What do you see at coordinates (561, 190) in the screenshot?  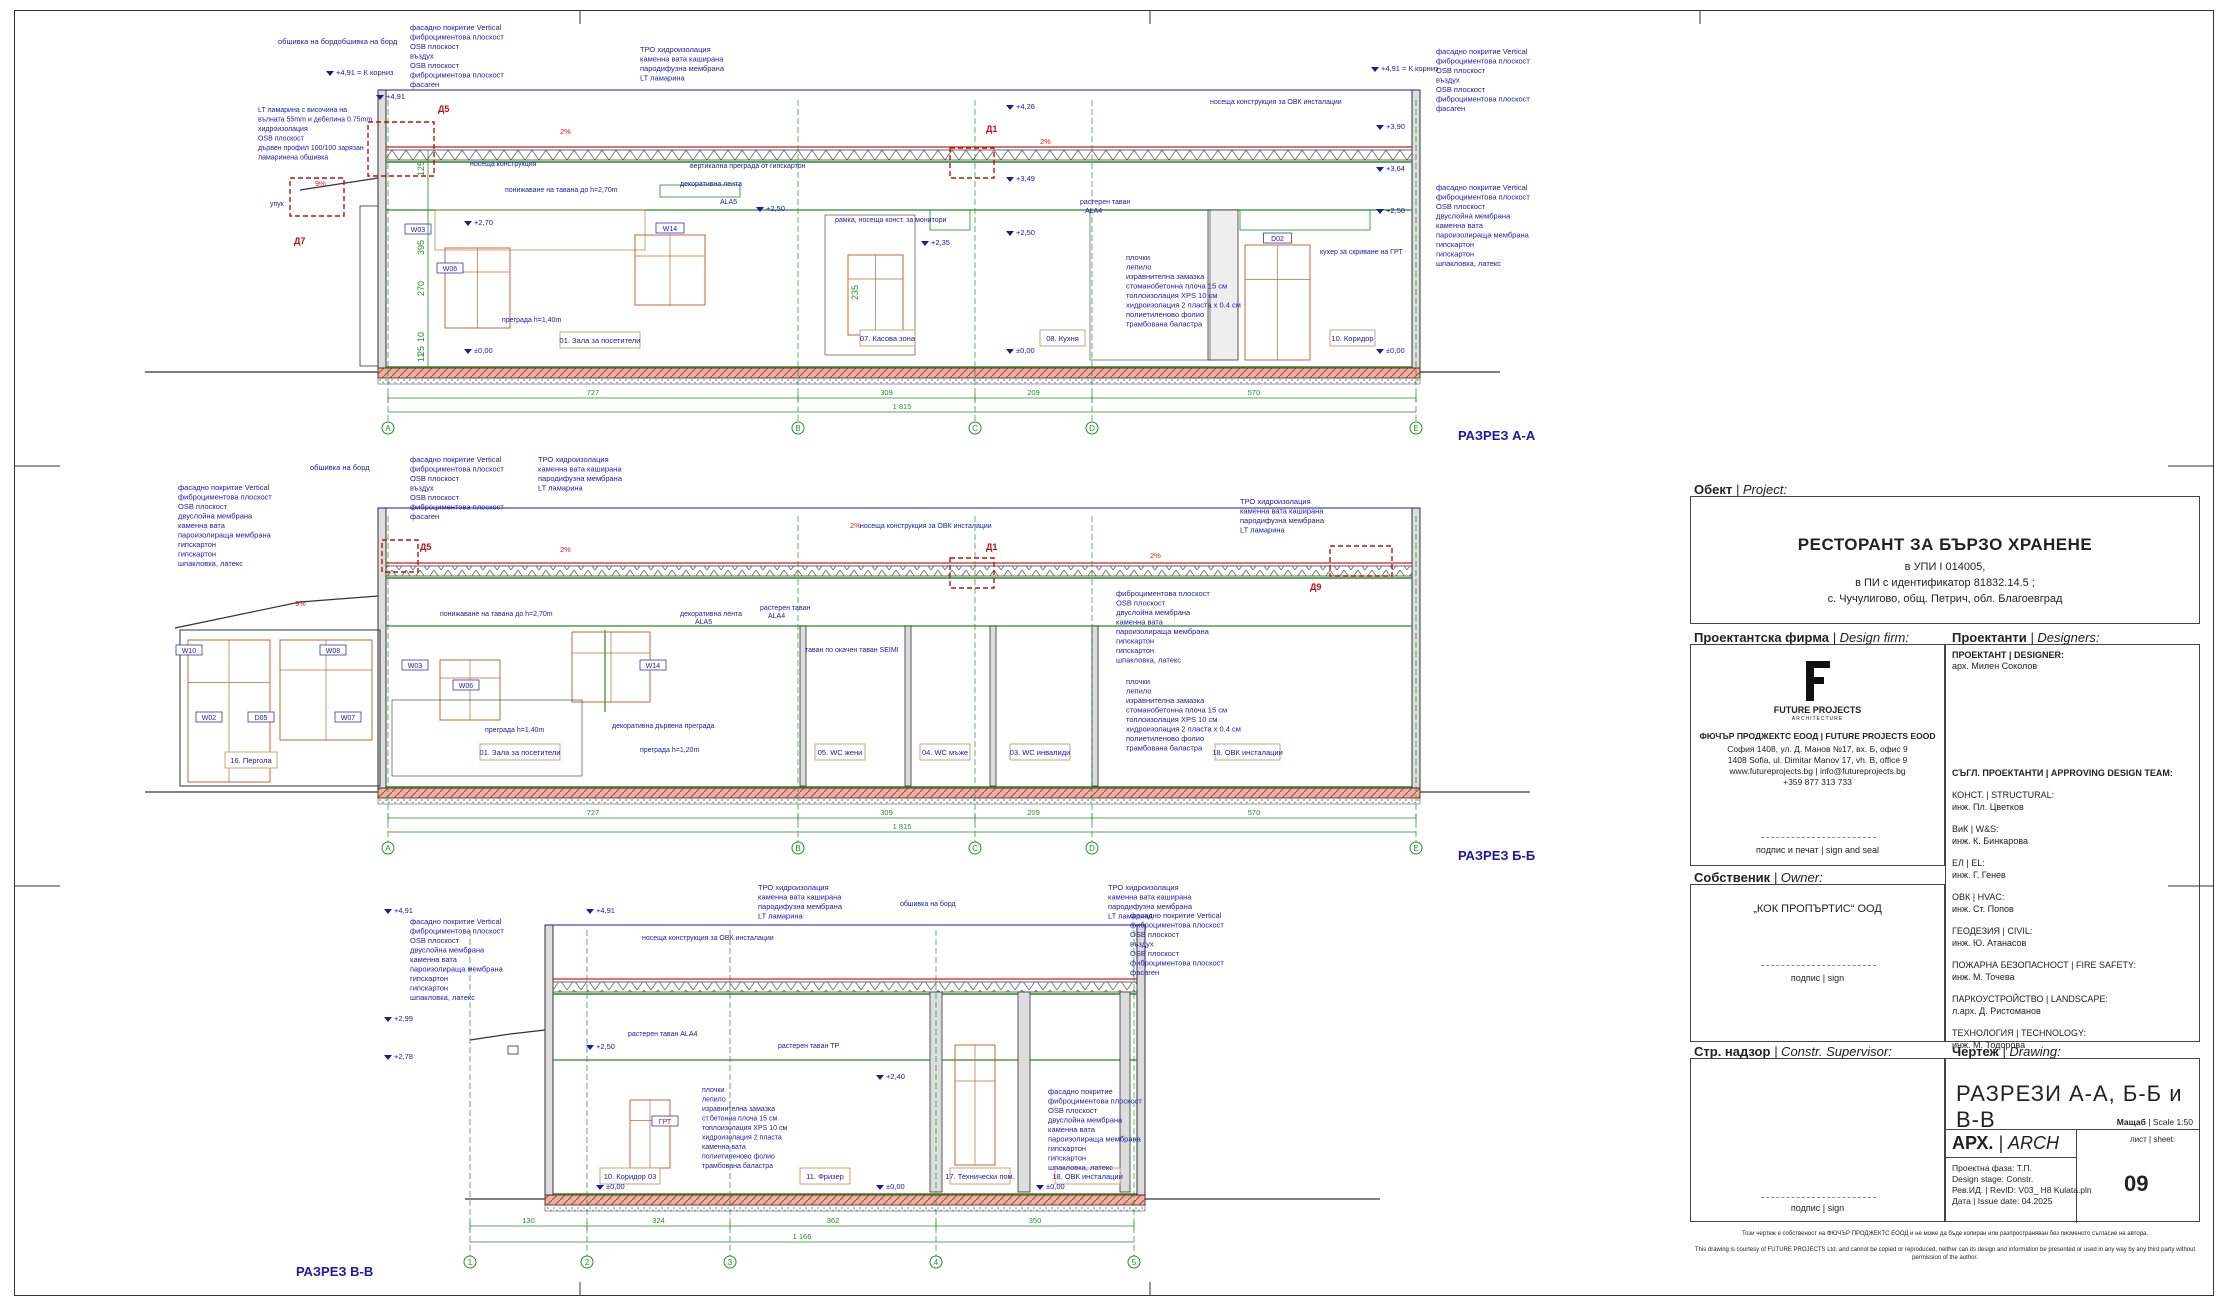 I see `annotation: понижаване на тавана до h=2,70m` at bounding box center [561, 190].